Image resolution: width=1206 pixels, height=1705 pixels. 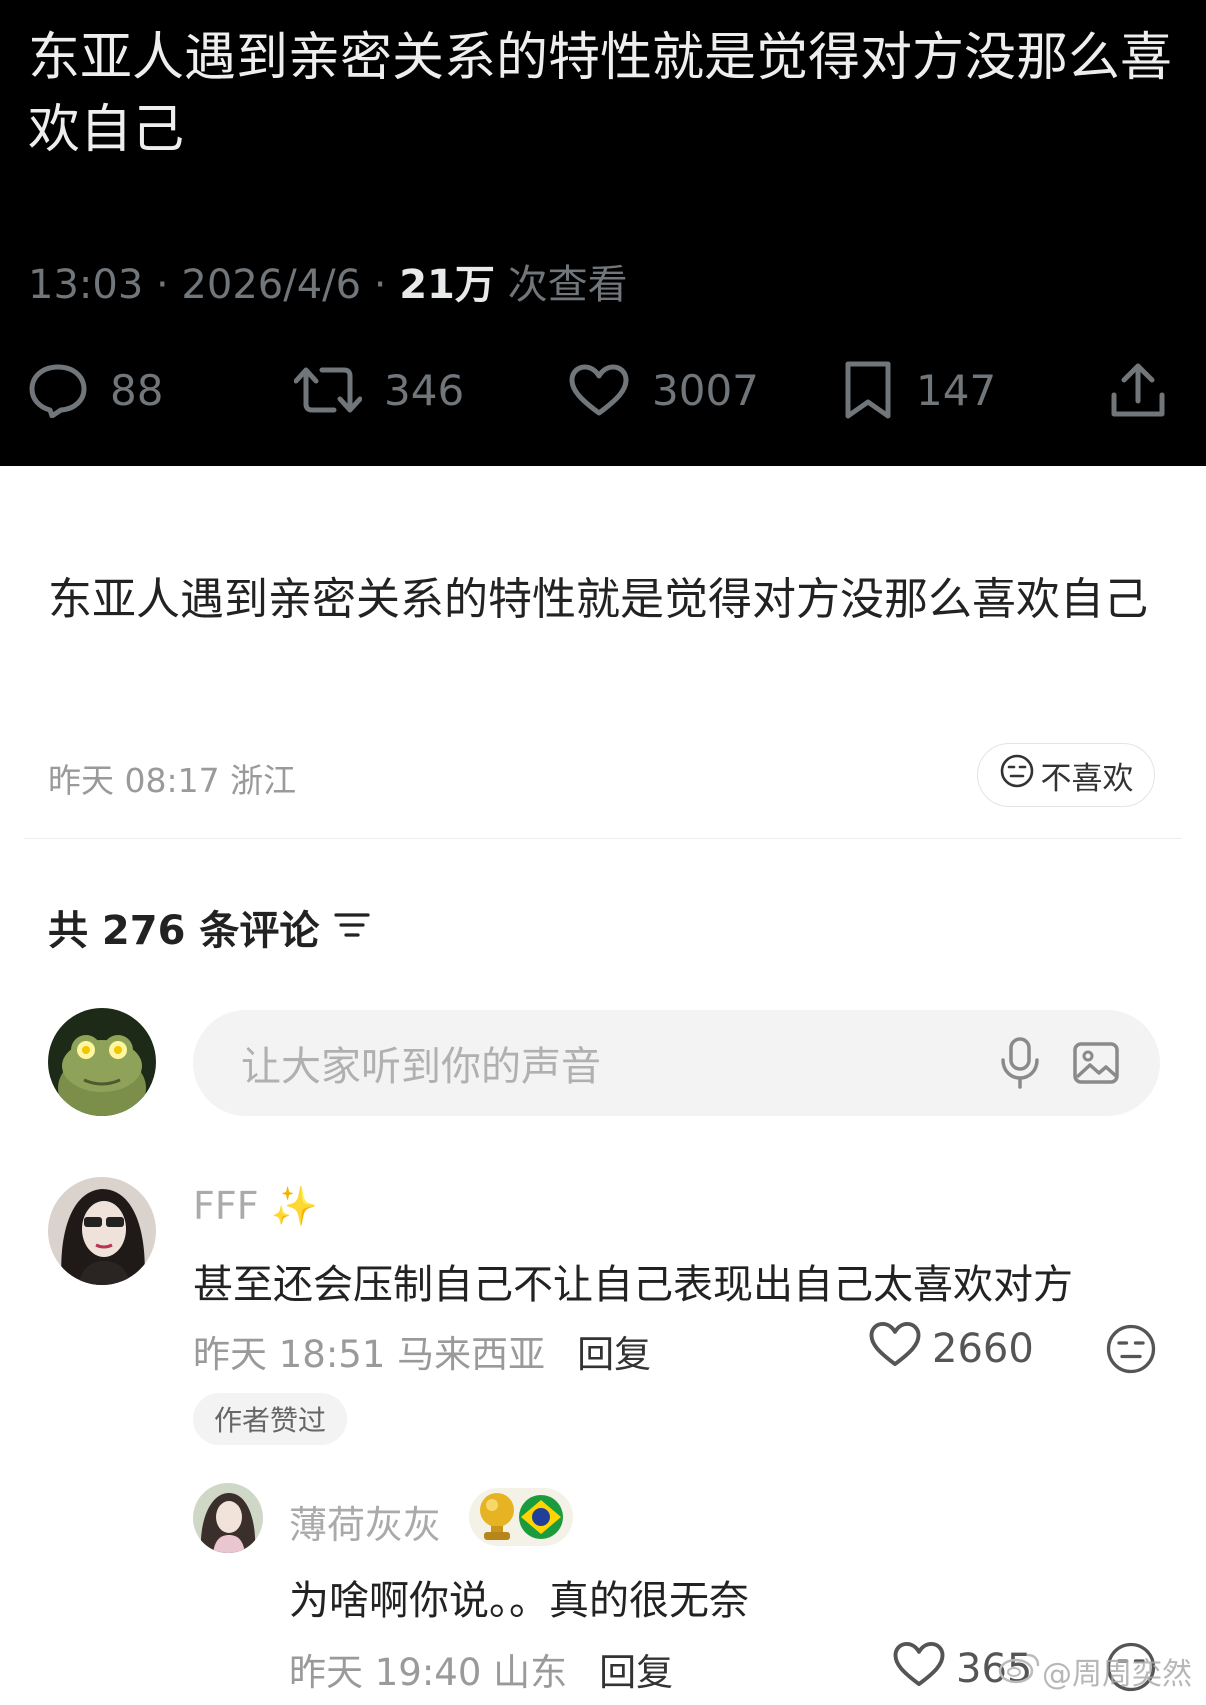 What do you see at coordinates (676, 1063) in the screenshot?
I see `comment-input: 让大家听到你的声音` at bounding box center [676, 1063].